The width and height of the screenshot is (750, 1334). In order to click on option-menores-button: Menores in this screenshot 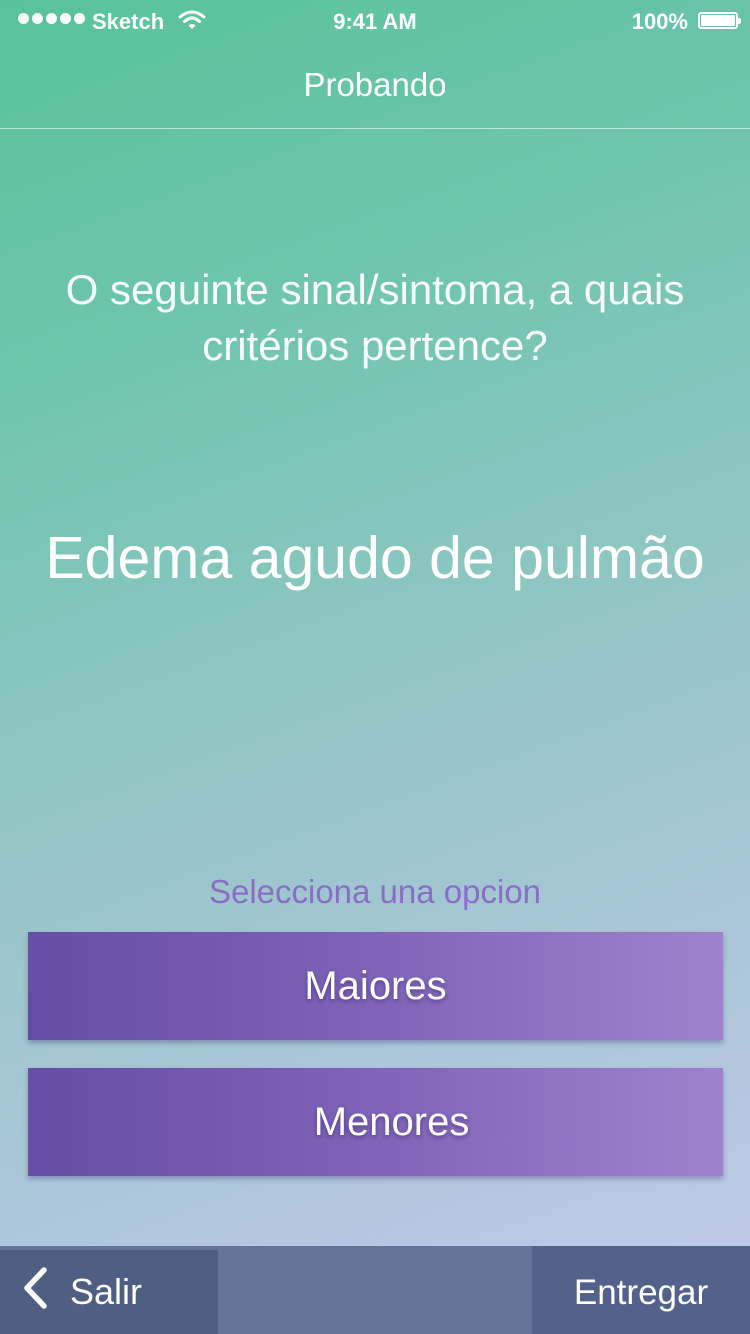, I will do `click(375, 1122)`.